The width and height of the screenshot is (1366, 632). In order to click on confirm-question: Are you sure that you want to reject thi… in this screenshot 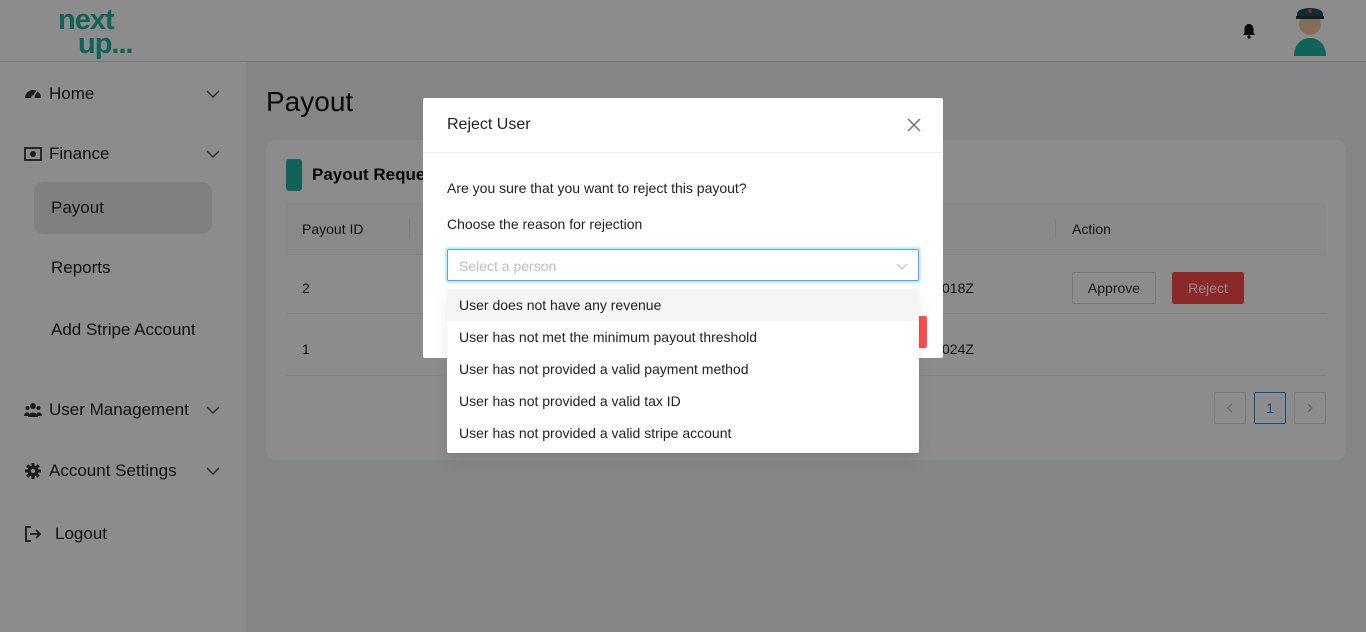, I will do `click(597, 188)`.